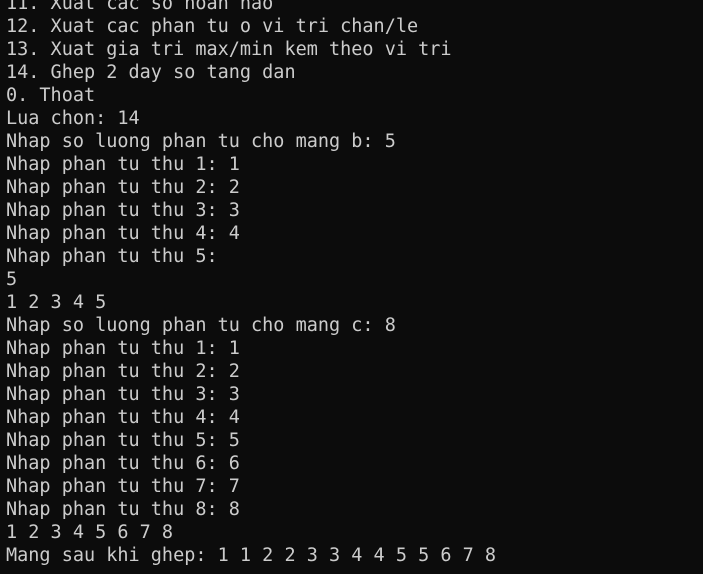 The image size is (703, 574). I want to click on array-c-element-prompt: Nhap phan tu thu 3: 3, so click(123, 394).